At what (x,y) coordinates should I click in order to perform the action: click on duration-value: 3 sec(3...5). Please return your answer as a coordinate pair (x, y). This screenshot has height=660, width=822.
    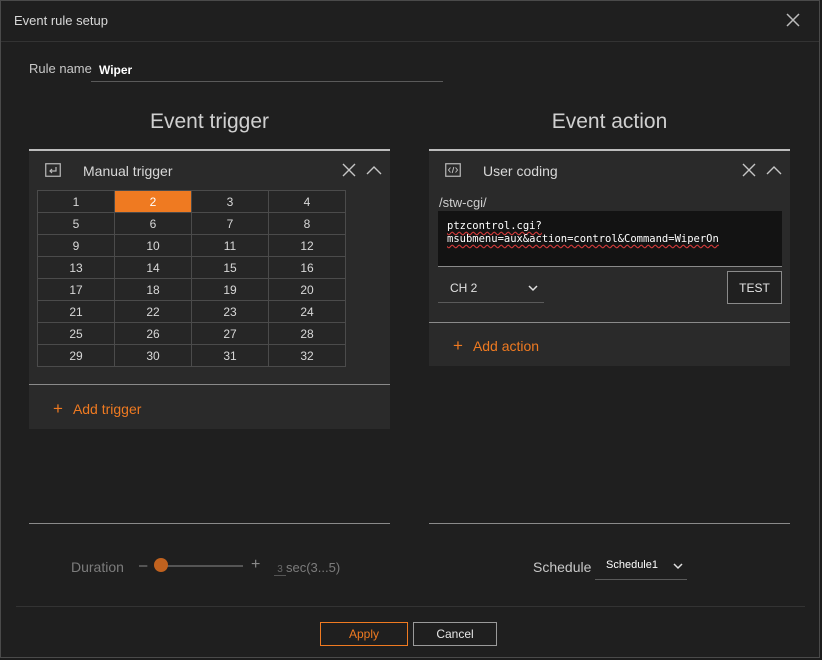
    Looking at the image, I should click on (307, 568).